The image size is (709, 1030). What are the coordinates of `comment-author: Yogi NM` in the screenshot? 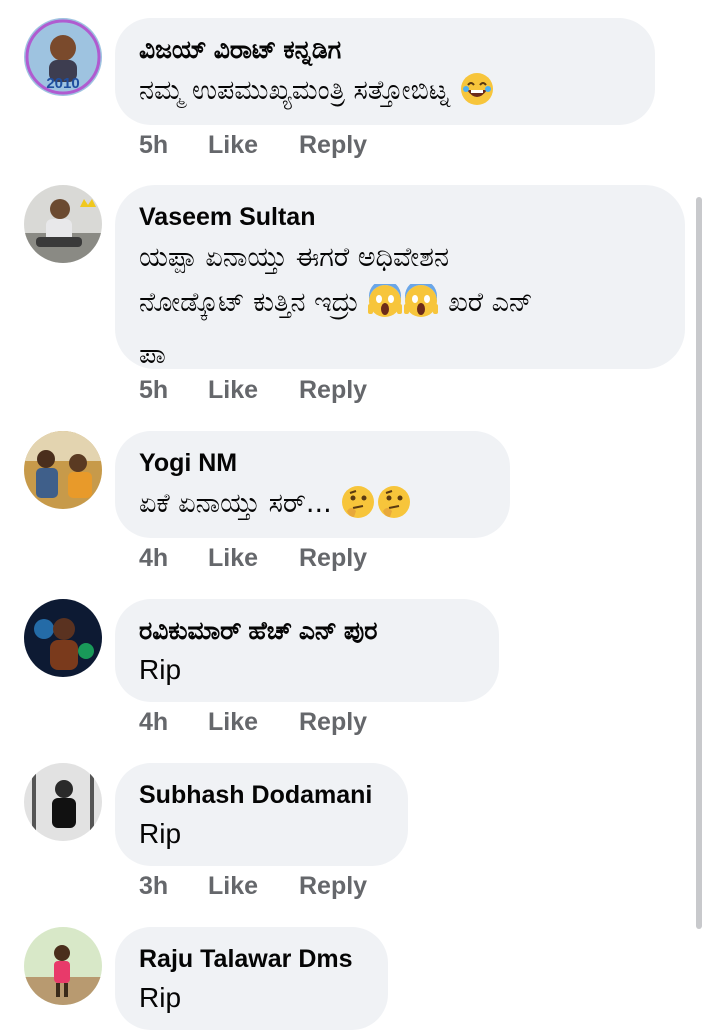 It's located at (312, 463).